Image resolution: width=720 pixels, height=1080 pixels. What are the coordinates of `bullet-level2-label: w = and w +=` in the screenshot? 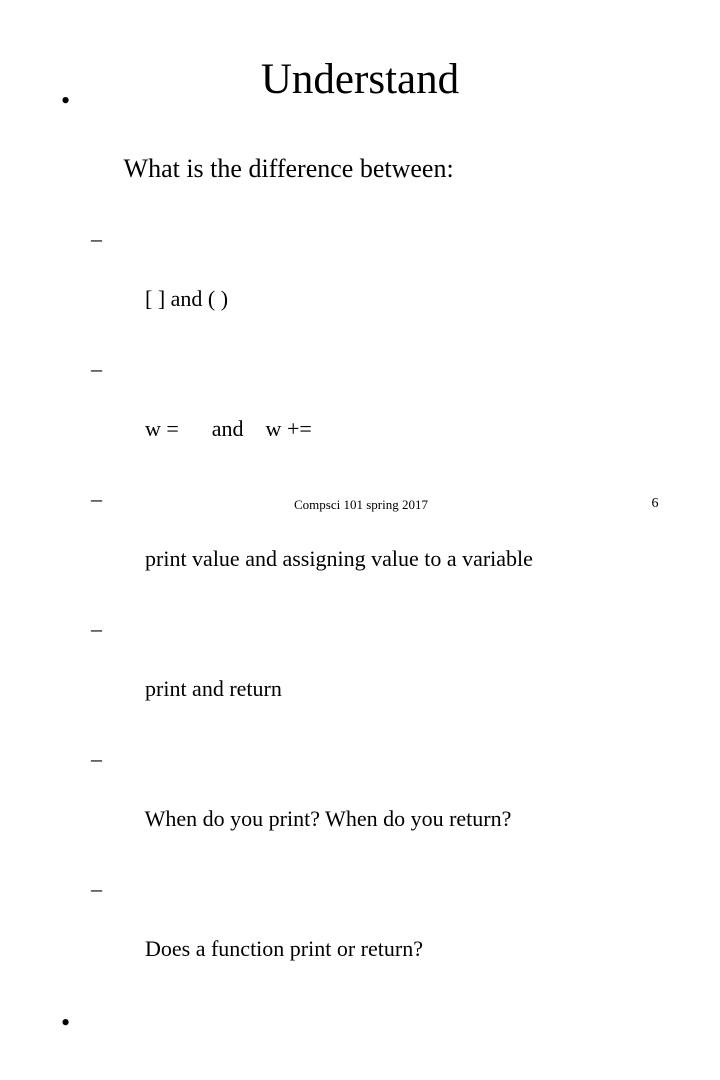 It's located at (228, 428).